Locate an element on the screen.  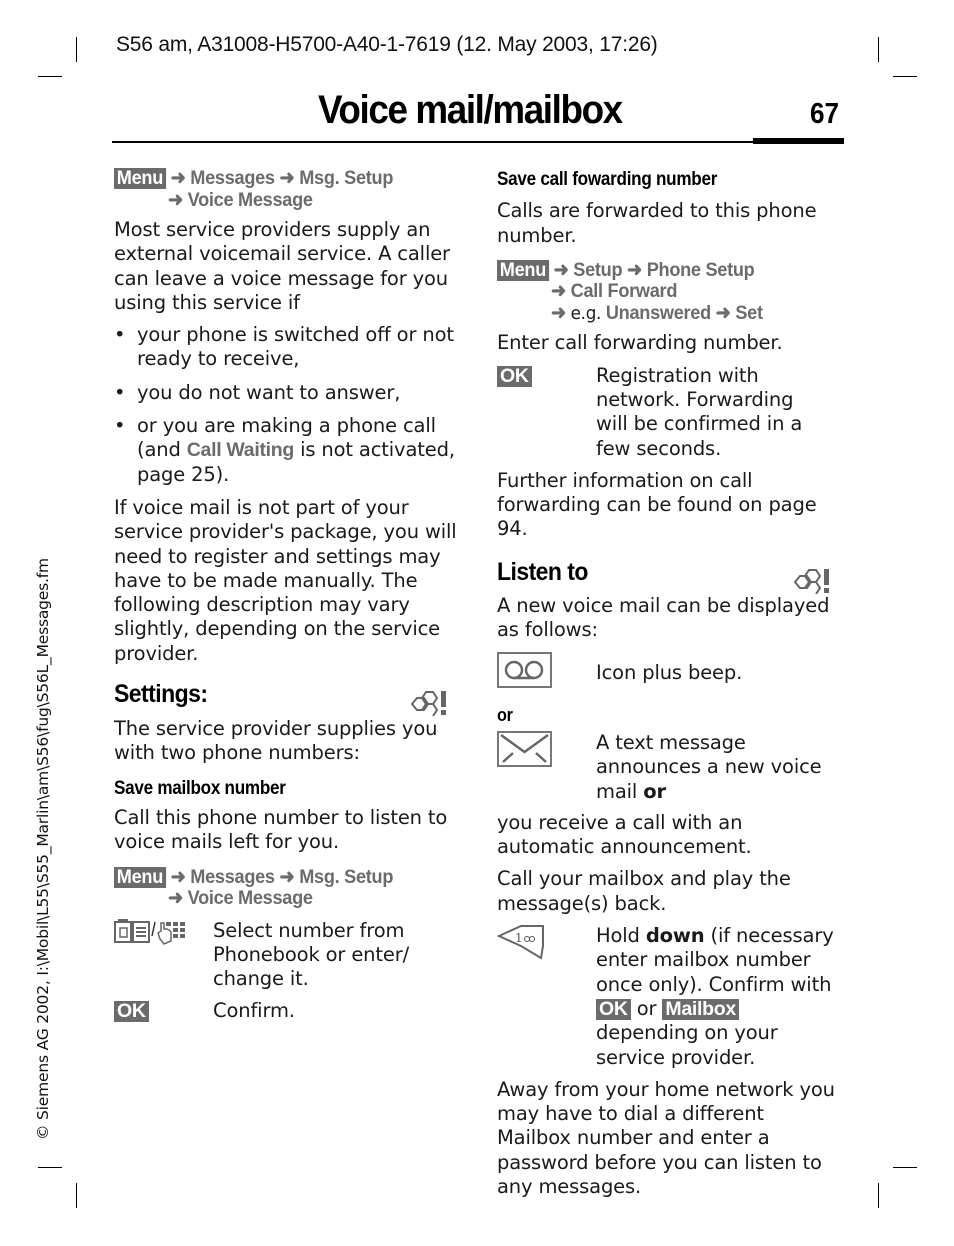
page-number-rule is located at coordinates (798, 141).